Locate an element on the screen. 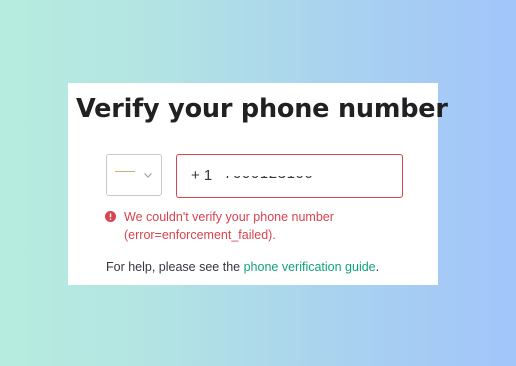  country-select is located at coordinates (134, 175).